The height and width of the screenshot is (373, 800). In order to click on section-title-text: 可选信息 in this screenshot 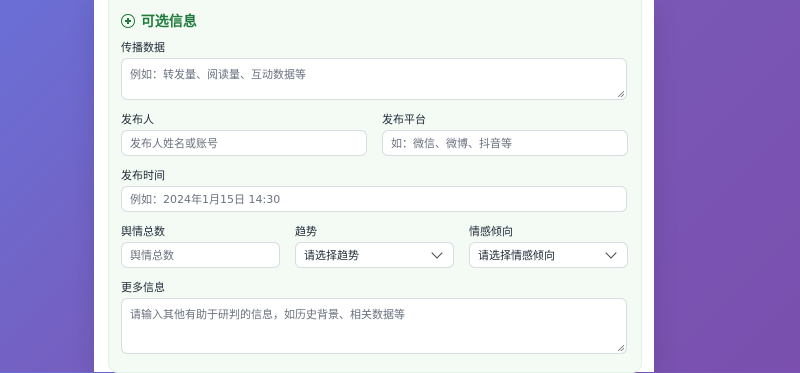, I will do `click(169, 22)`.